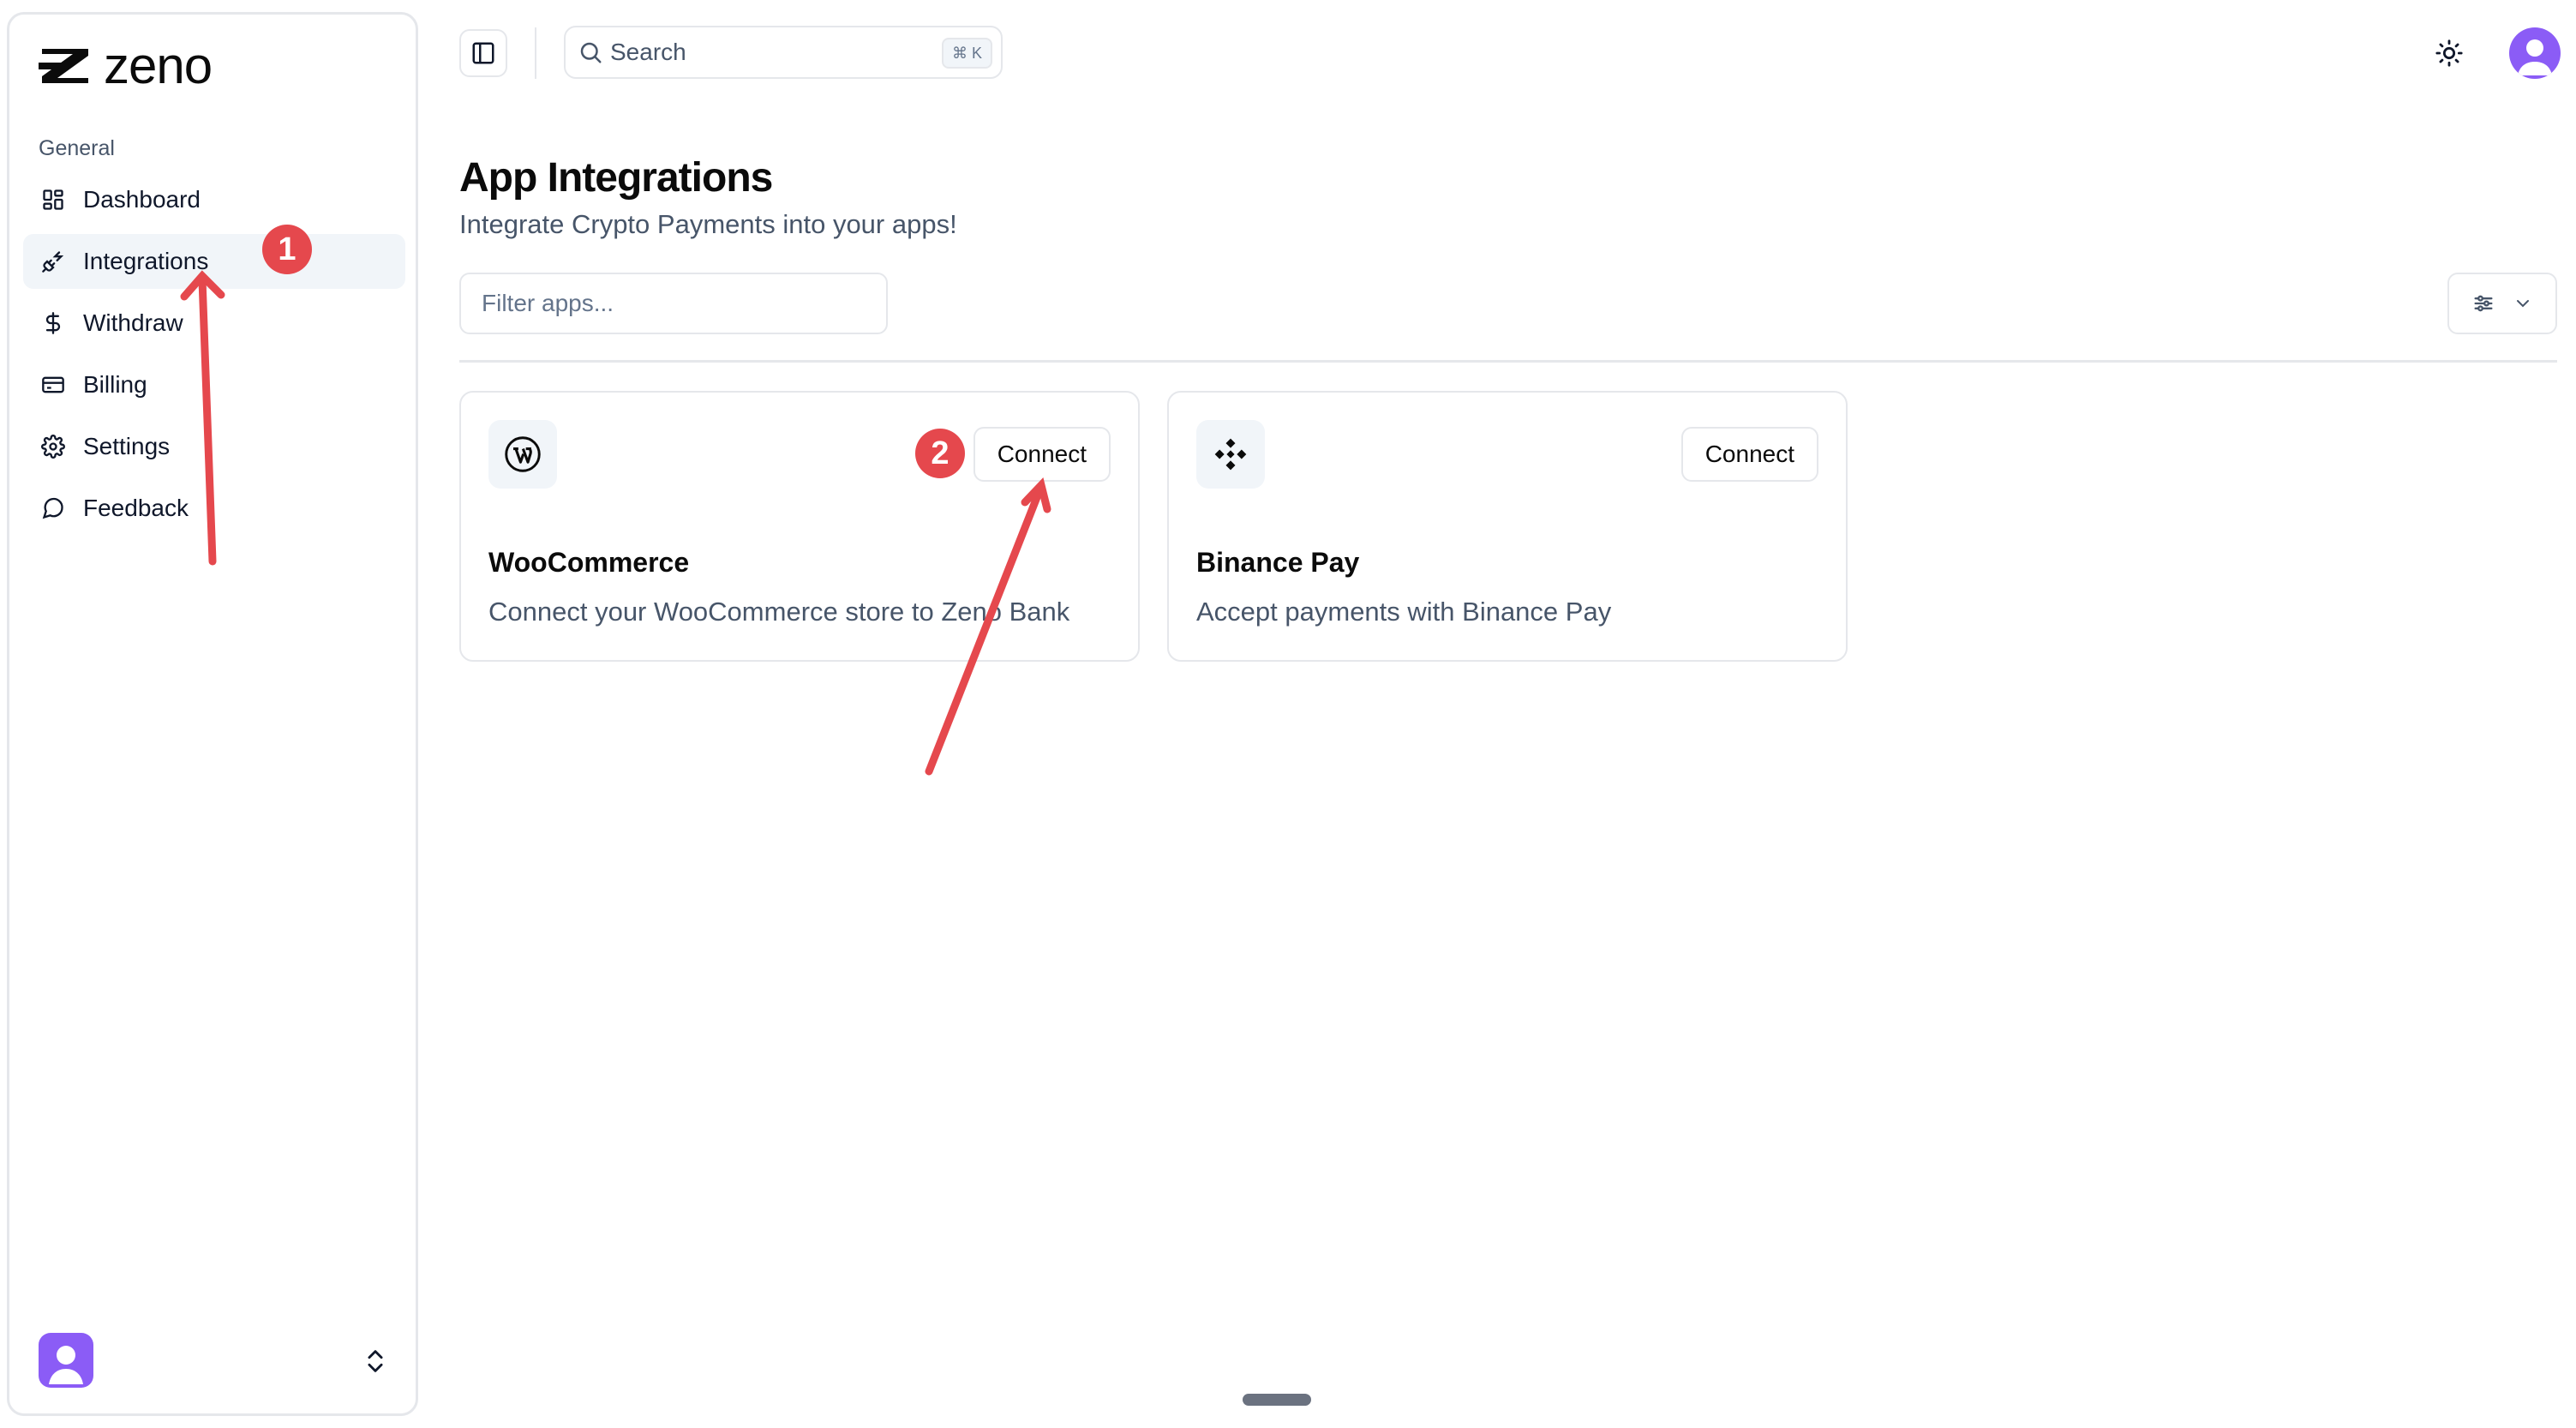 The width and height of the screenshot is (2576, 1428). What do you see at coordinates (53, 385) in the screenshot?
I see `credit-card-icon` at bounding box center [53, 385].